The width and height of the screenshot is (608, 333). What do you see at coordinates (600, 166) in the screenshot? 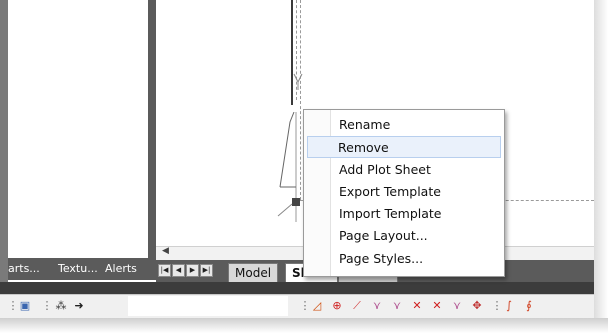
I see `window-shadow-right` at bounding box center [600, 166].